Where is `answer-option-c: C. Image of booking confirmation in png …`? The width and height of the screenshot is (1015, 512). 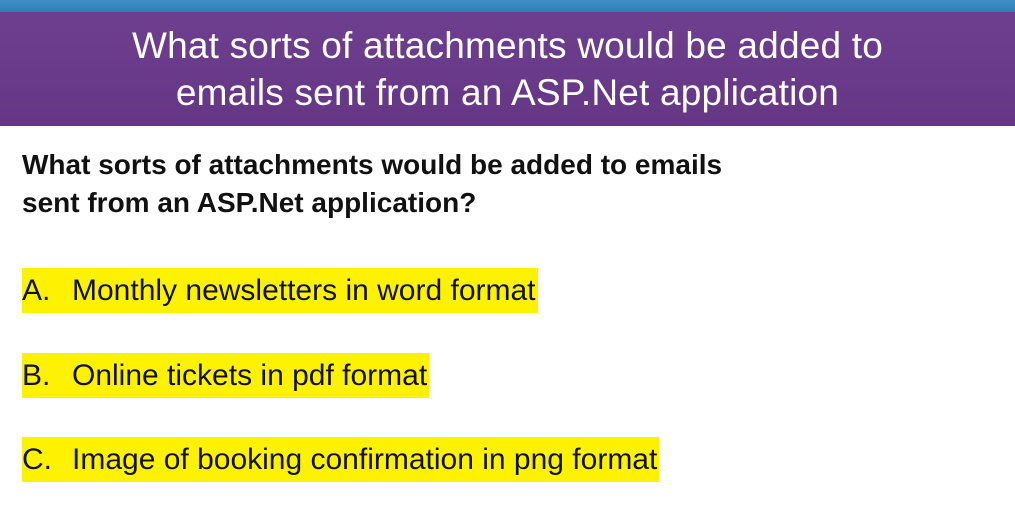
answer-option-c: C. Image of booking confirmation in png … is located at coordinates (341, 459).